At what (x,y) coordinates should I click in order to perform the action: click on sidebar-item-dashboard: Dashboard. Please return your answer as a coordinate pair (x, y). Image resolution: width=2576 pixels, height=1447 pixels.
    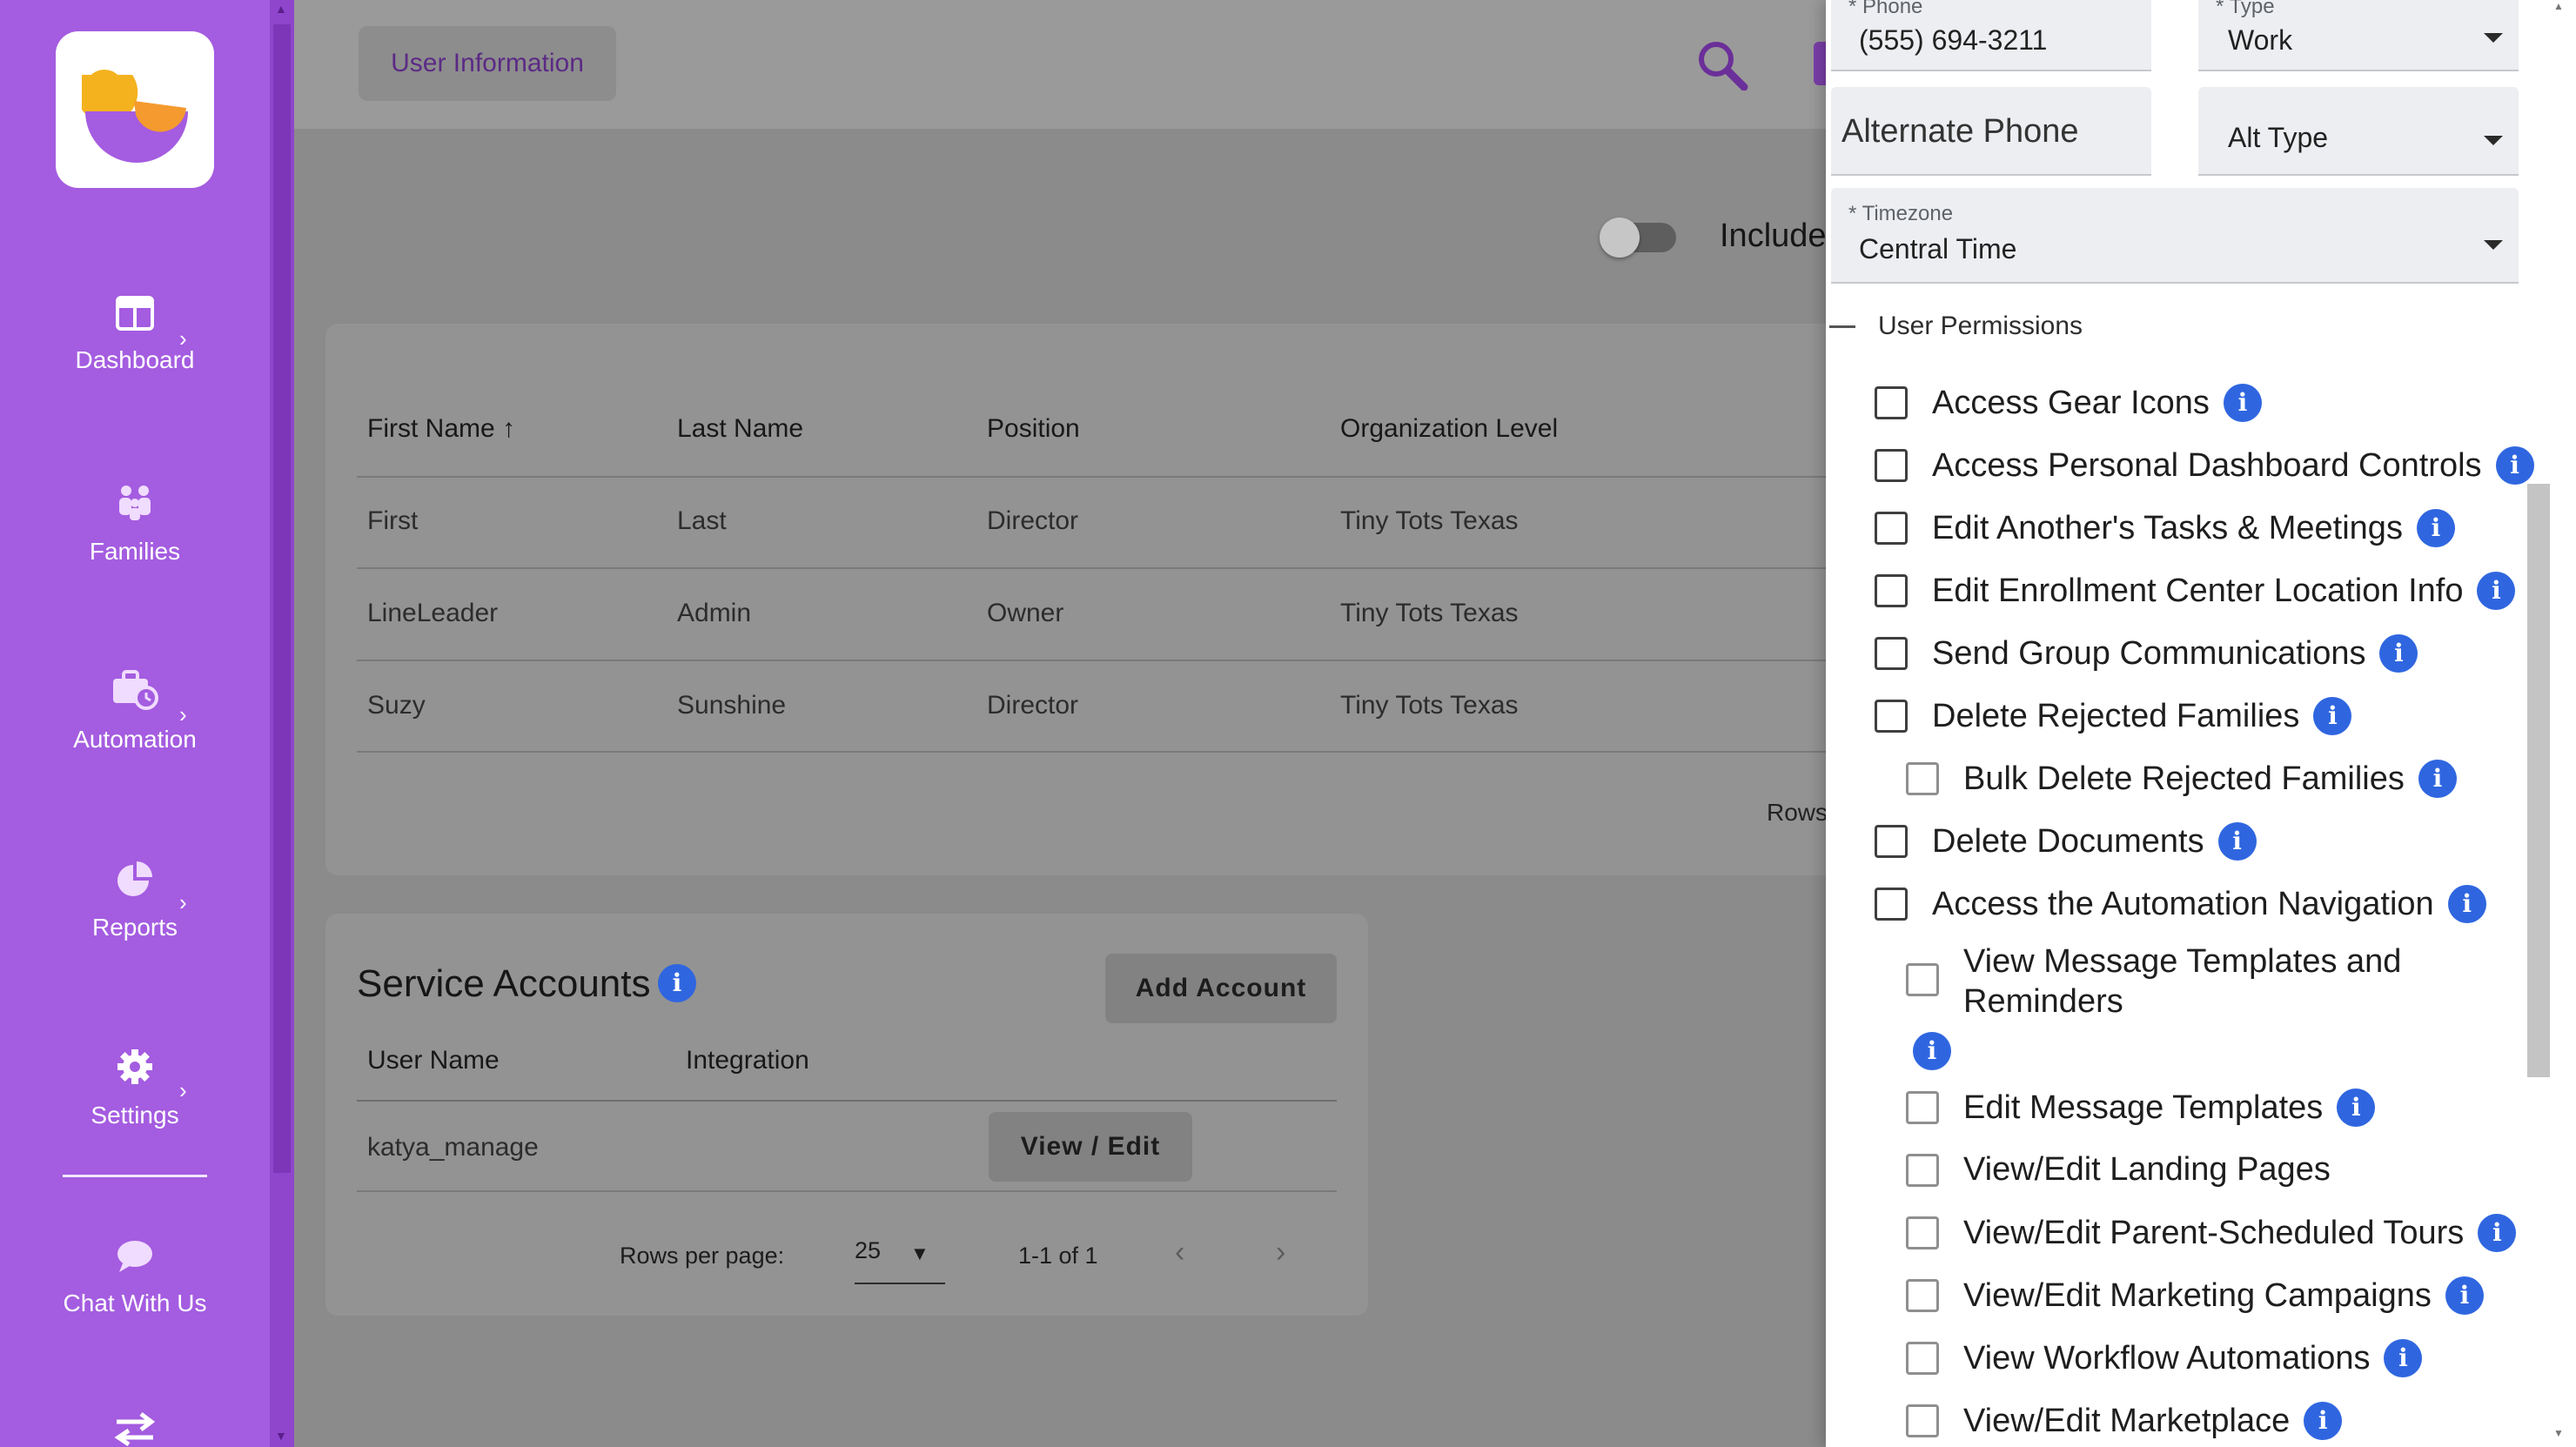
    Looking at the image, I should click on (135, 335).